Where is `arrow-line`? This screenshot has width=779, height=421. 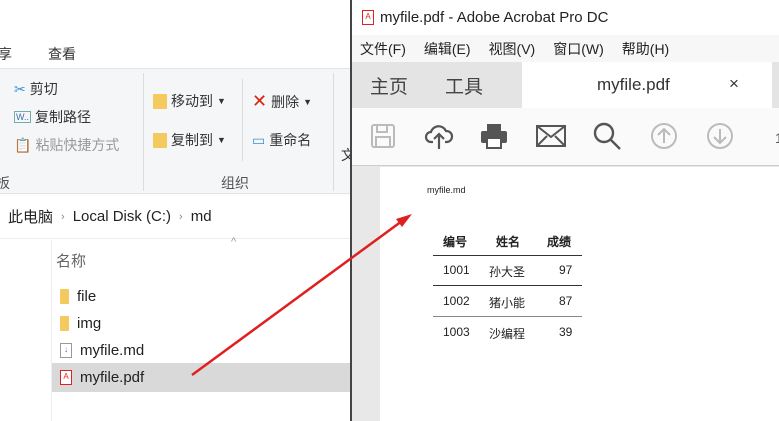 arrow-line is located at coordinates (297, 298).